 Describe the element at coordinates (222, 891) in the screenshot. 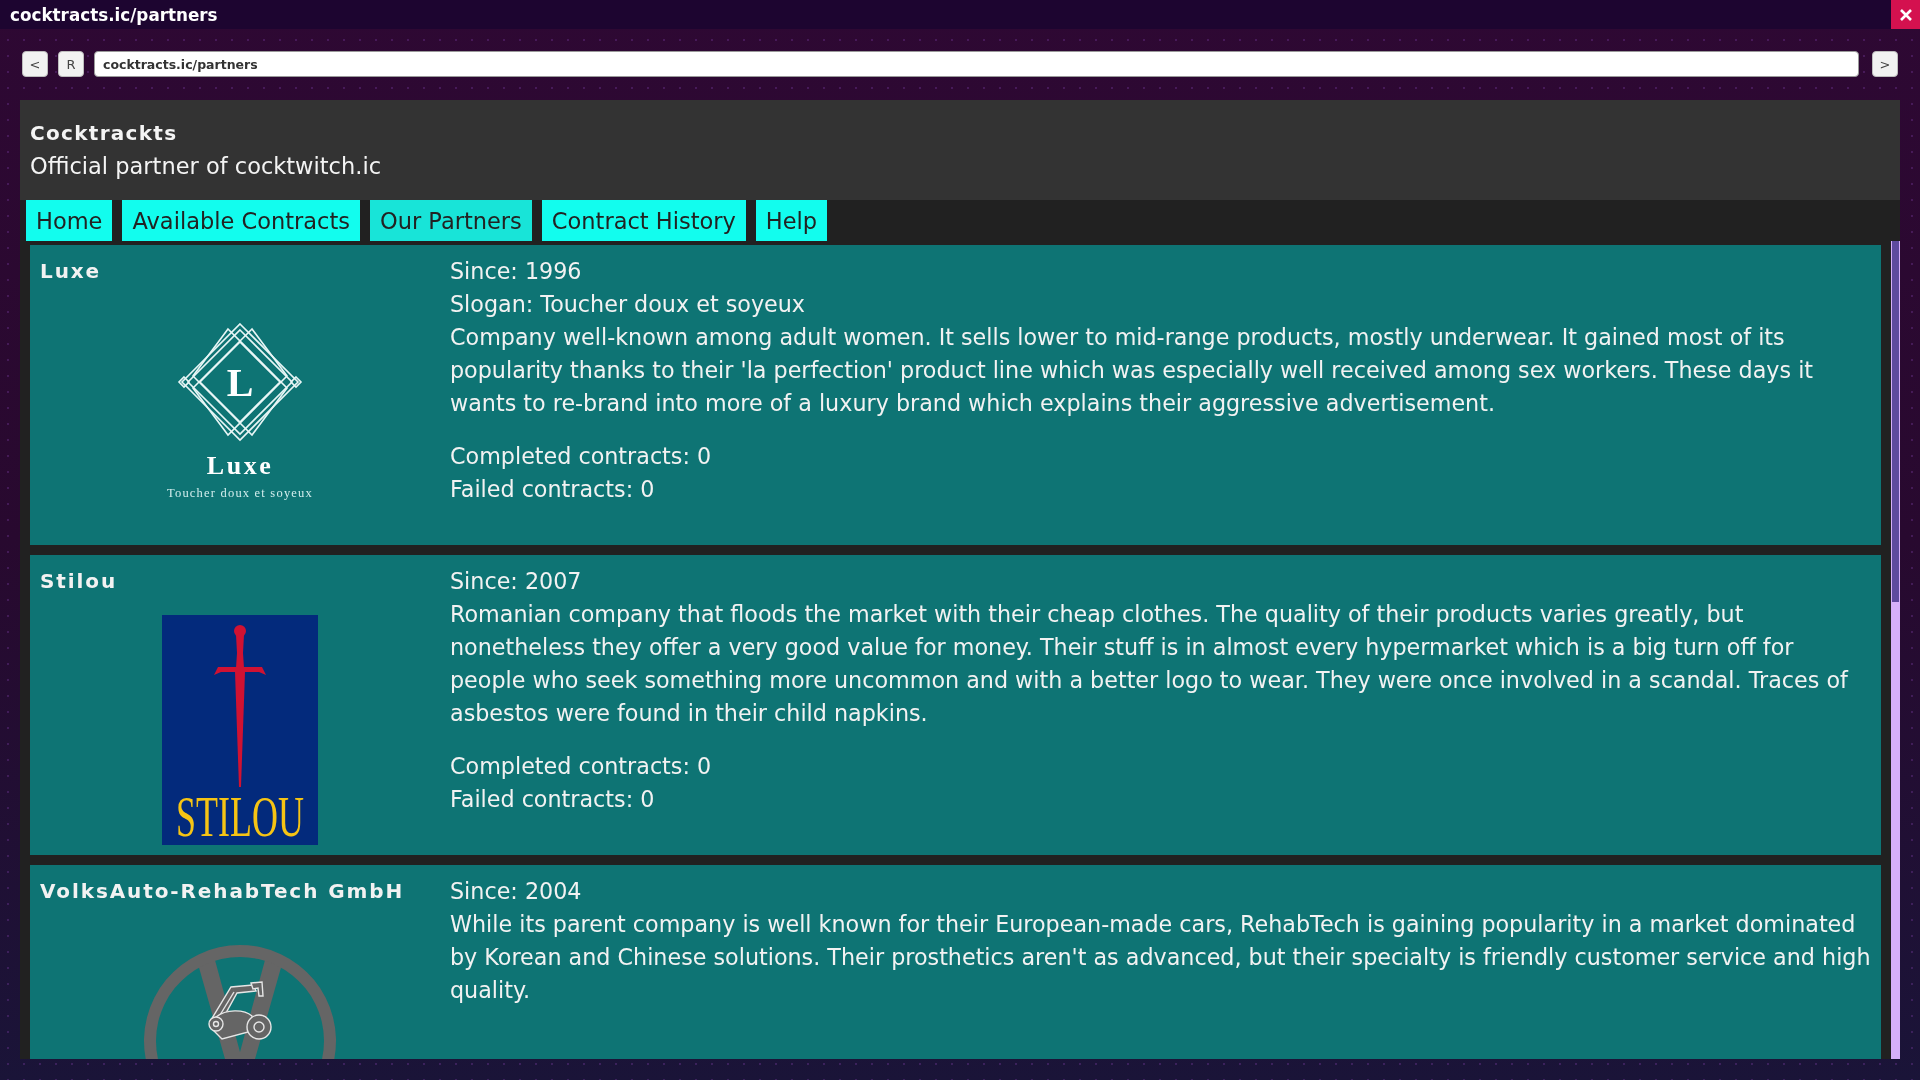

I see `partner-name: VolksAuto-RehabTech GmbH` at that location.